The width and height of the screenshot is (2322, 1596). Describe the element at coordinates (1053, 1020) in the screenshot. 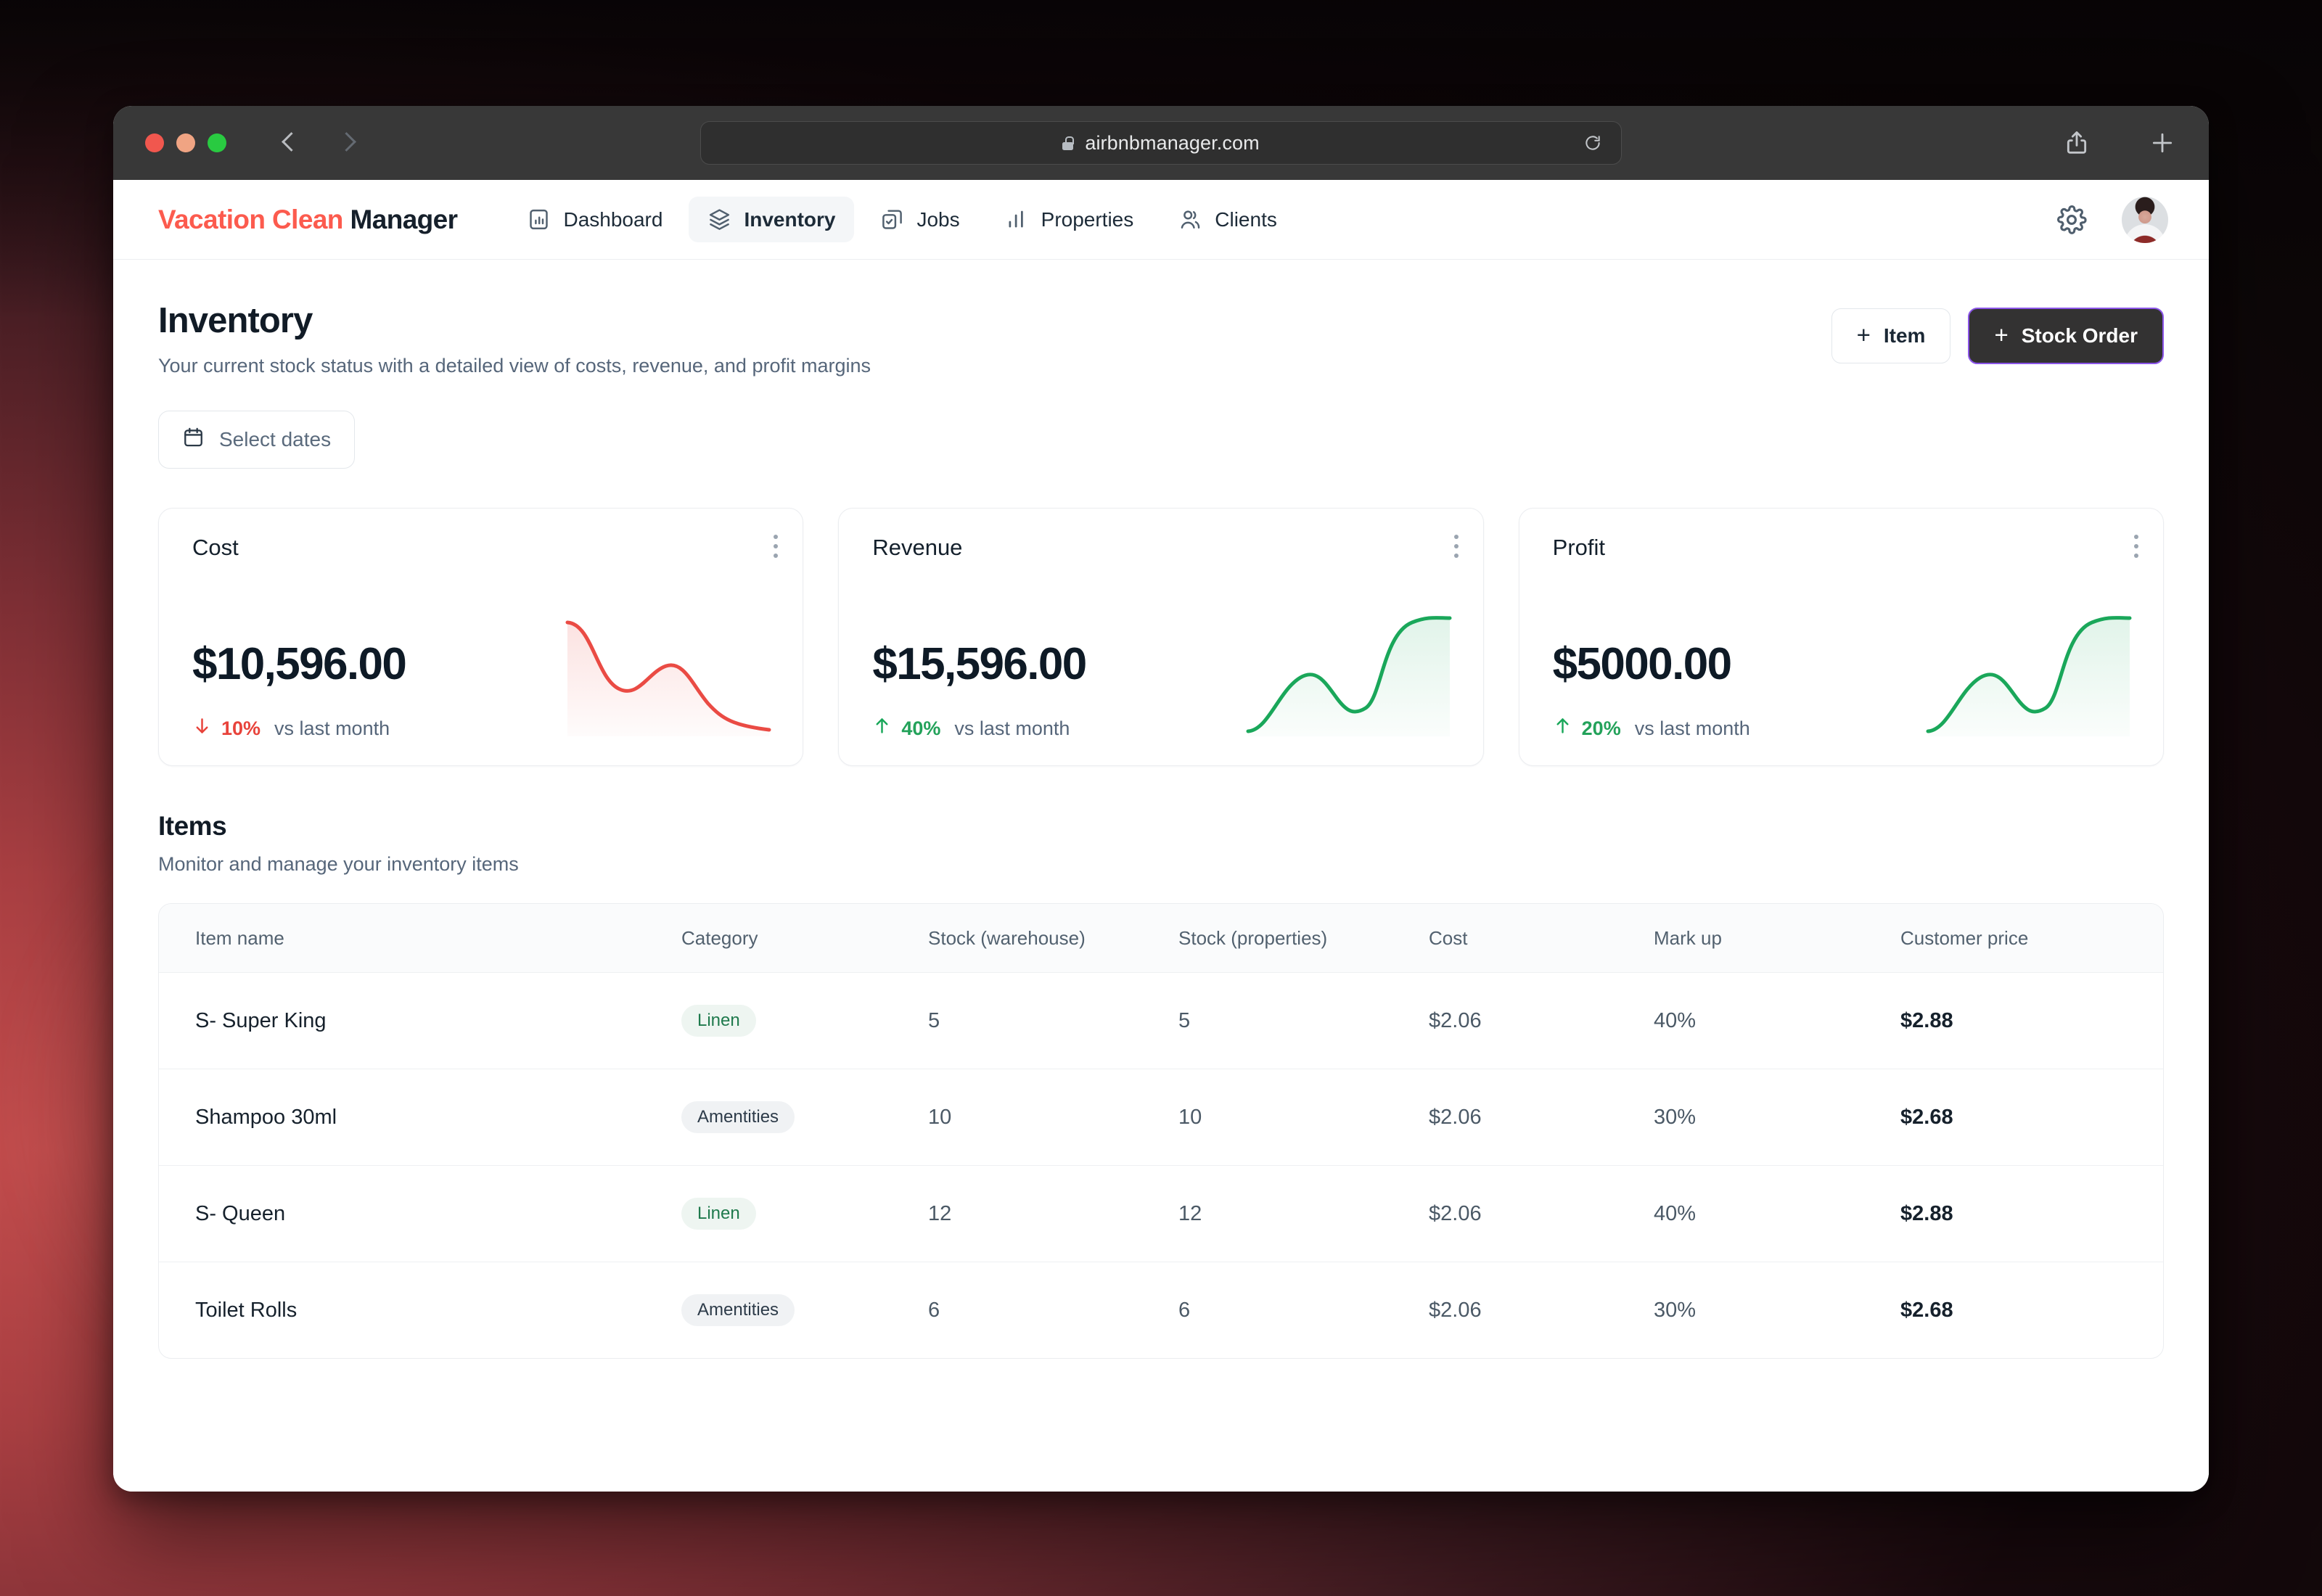

I see `cell-stock-warehouse: 5` at that location.